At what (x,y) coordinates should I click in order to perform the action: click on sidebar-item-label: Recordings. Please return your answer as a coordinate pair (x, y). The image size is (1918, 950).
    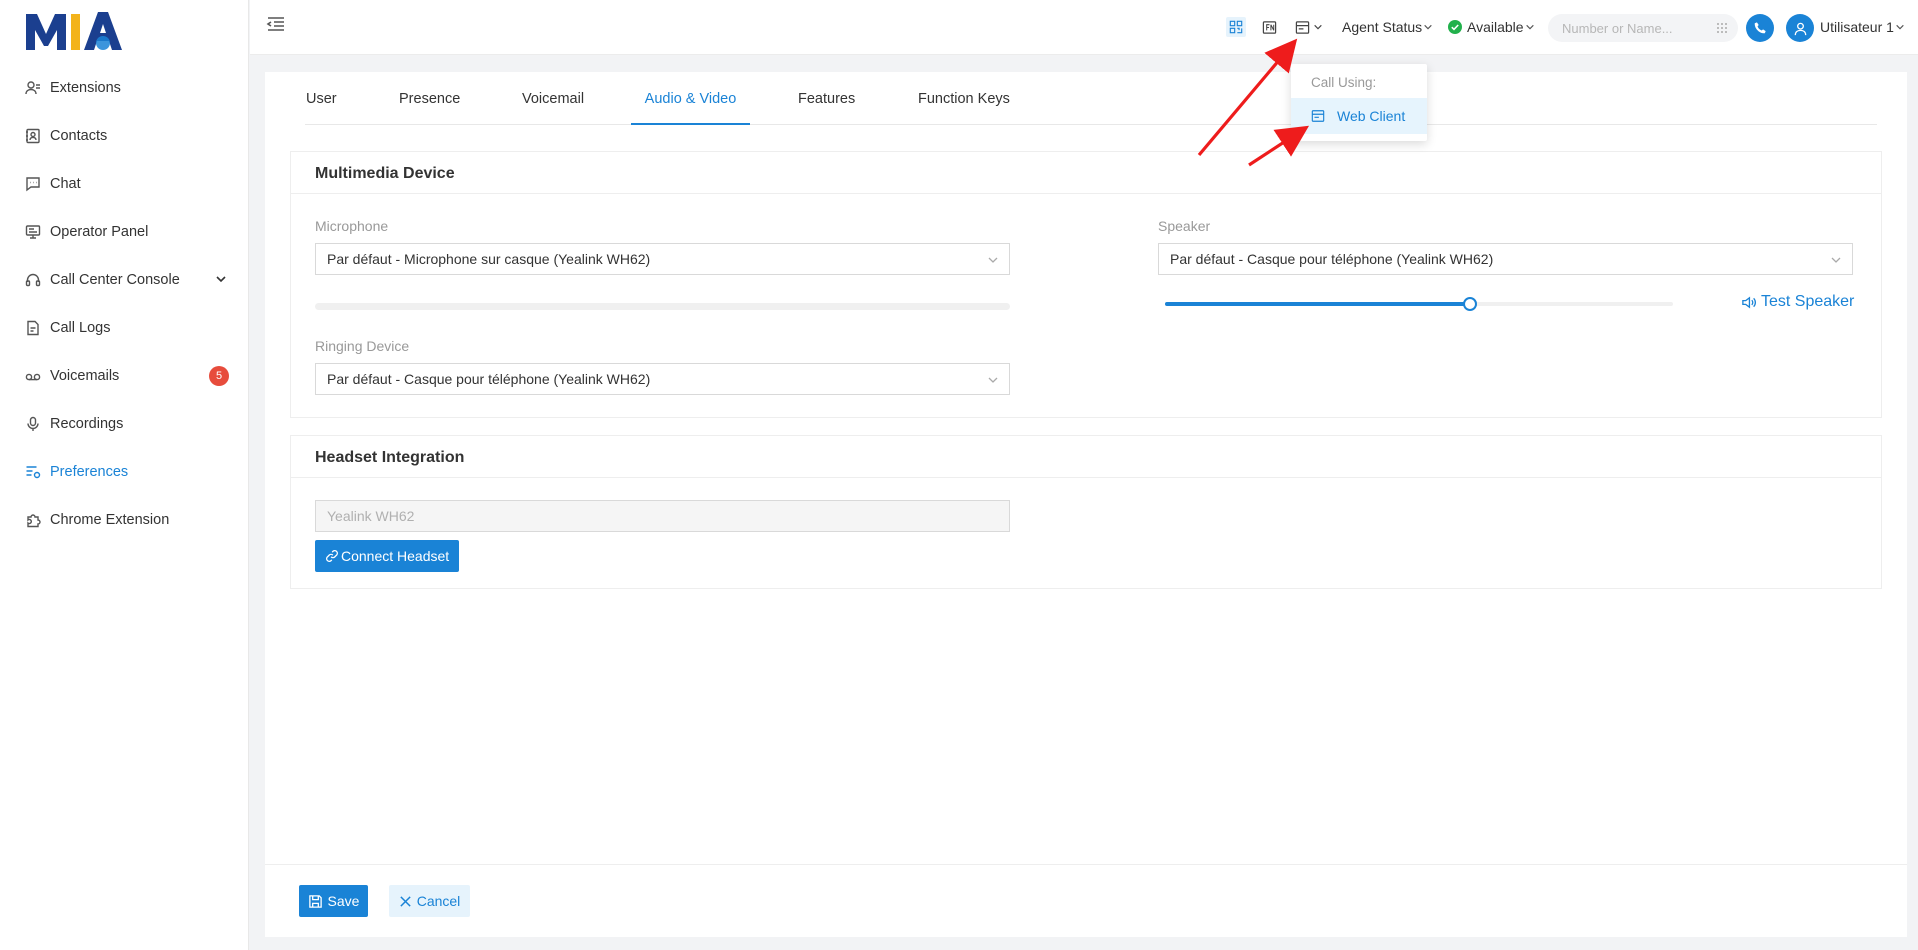
    Looking at the image, I should click on (87, 424).